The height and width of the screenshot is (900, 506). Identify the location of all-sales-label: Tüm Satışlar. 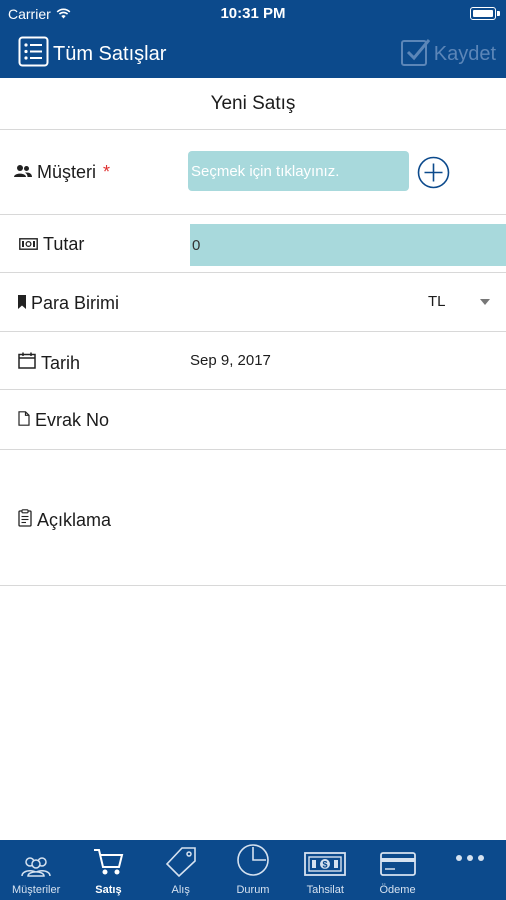
(110, 53).